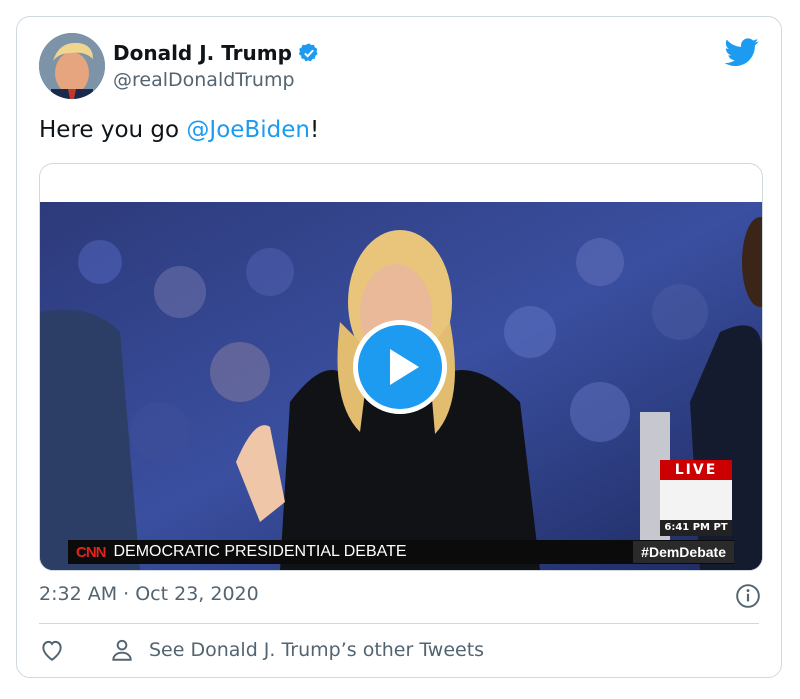  What do you see at coordinates (316, 650) in the screenshot?
I see `other-tweets-link: See Donald J. Trump’s other Tweets` at bounding box center [316, 650].